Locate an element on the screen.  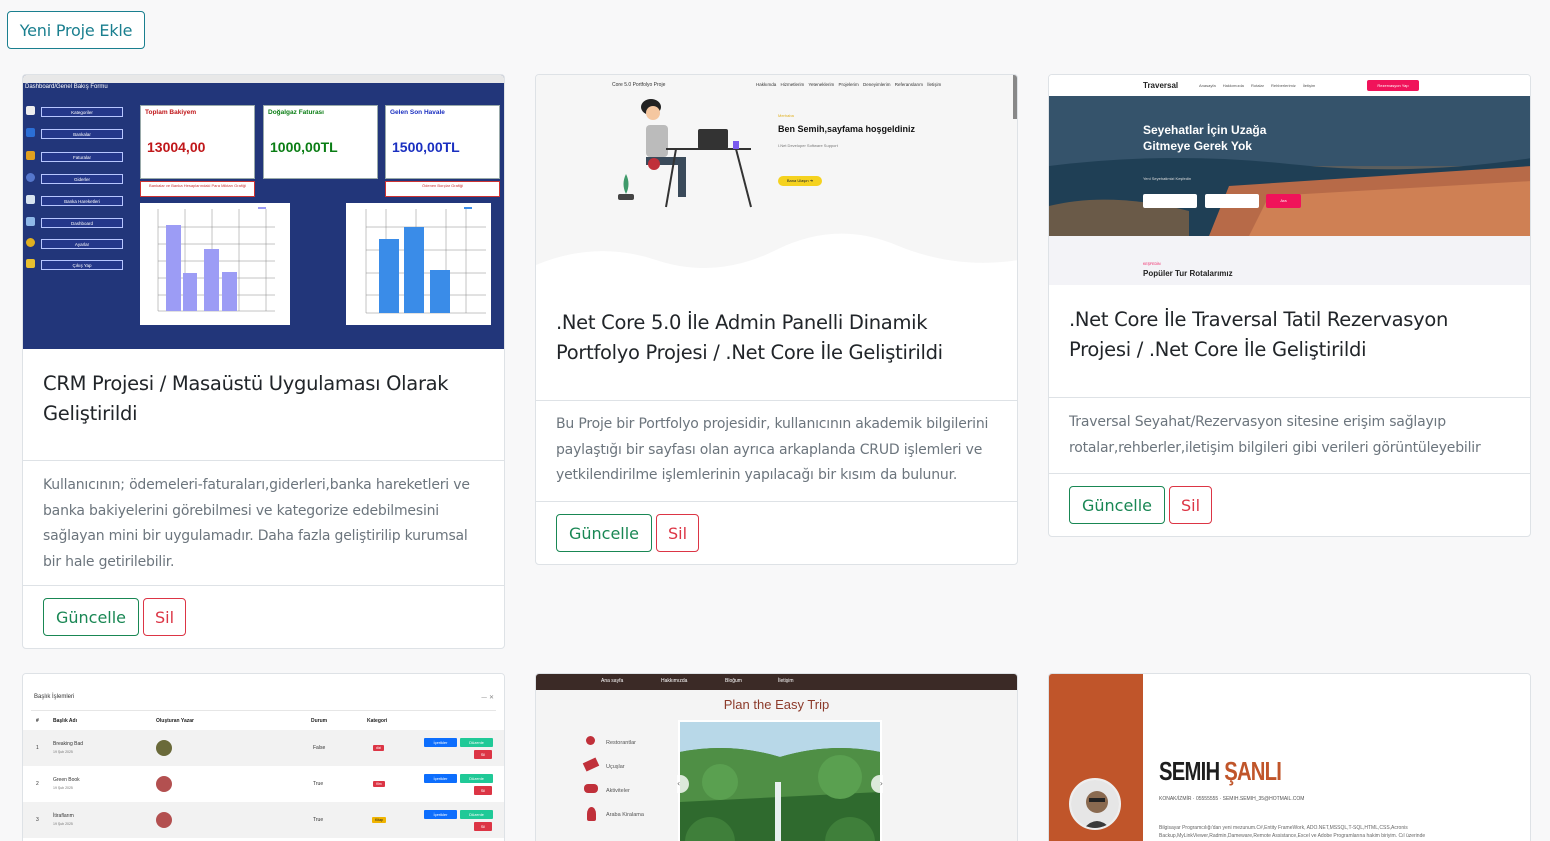
cv-last-name: ŞANLI is located at coordinates (1253, 771).